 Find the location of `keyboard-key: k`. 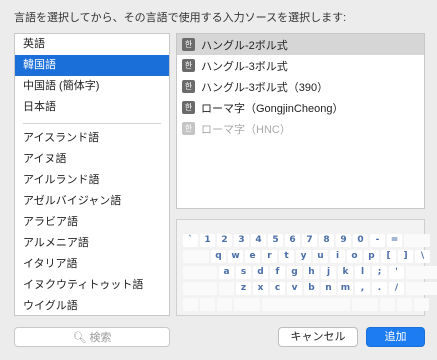

keyboard-key: k is located at coordinates (345, 272).